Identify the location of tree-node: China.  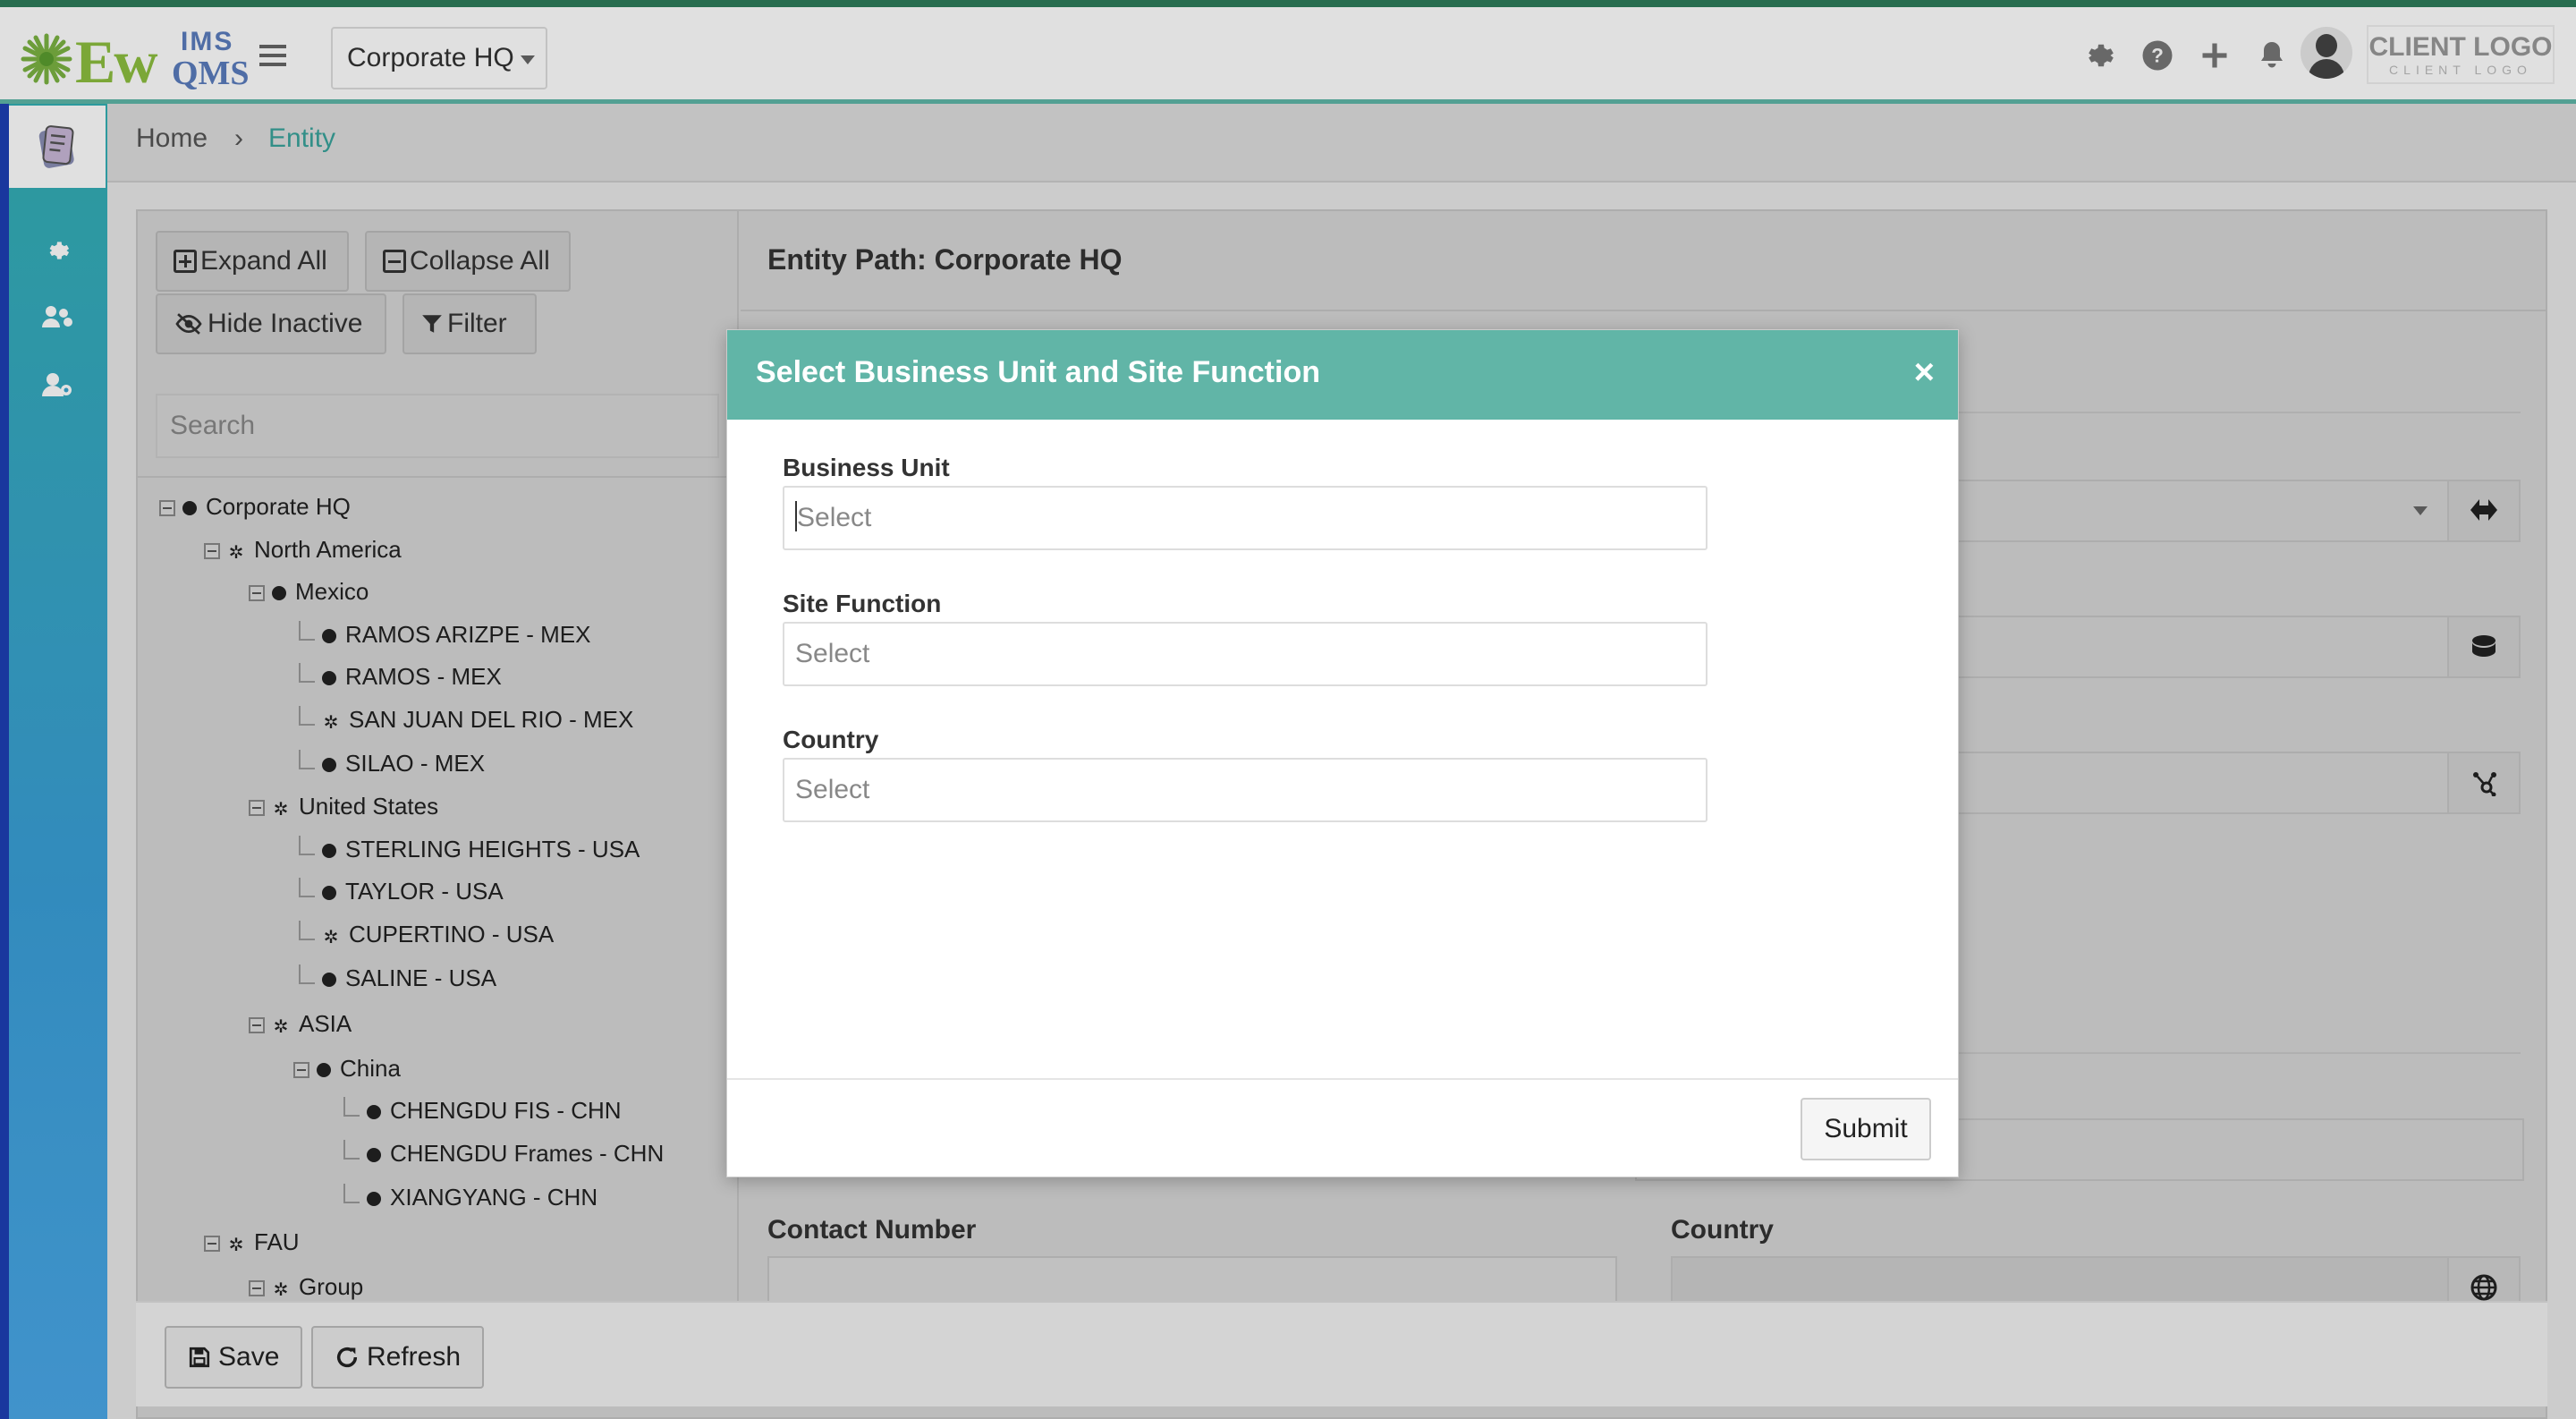
(347, 1068).